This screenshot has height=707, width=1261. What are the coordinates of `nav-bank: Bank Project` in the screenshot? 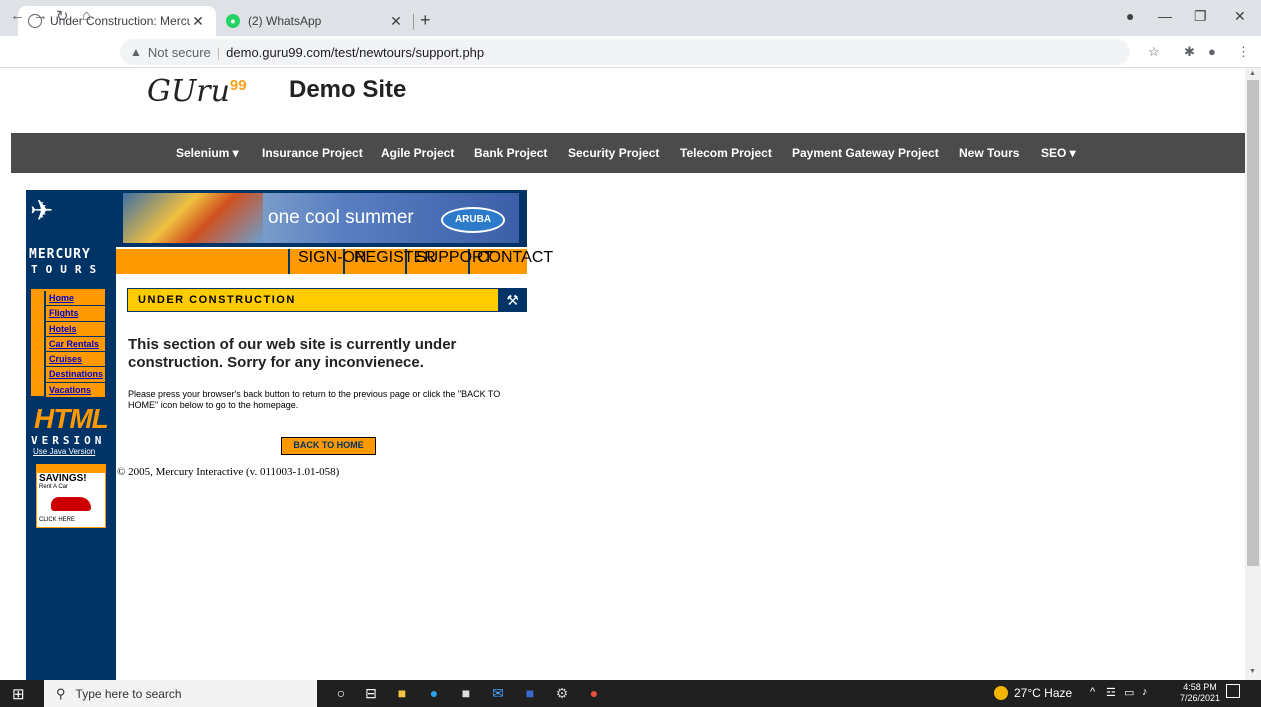 It's located at (510, 153).